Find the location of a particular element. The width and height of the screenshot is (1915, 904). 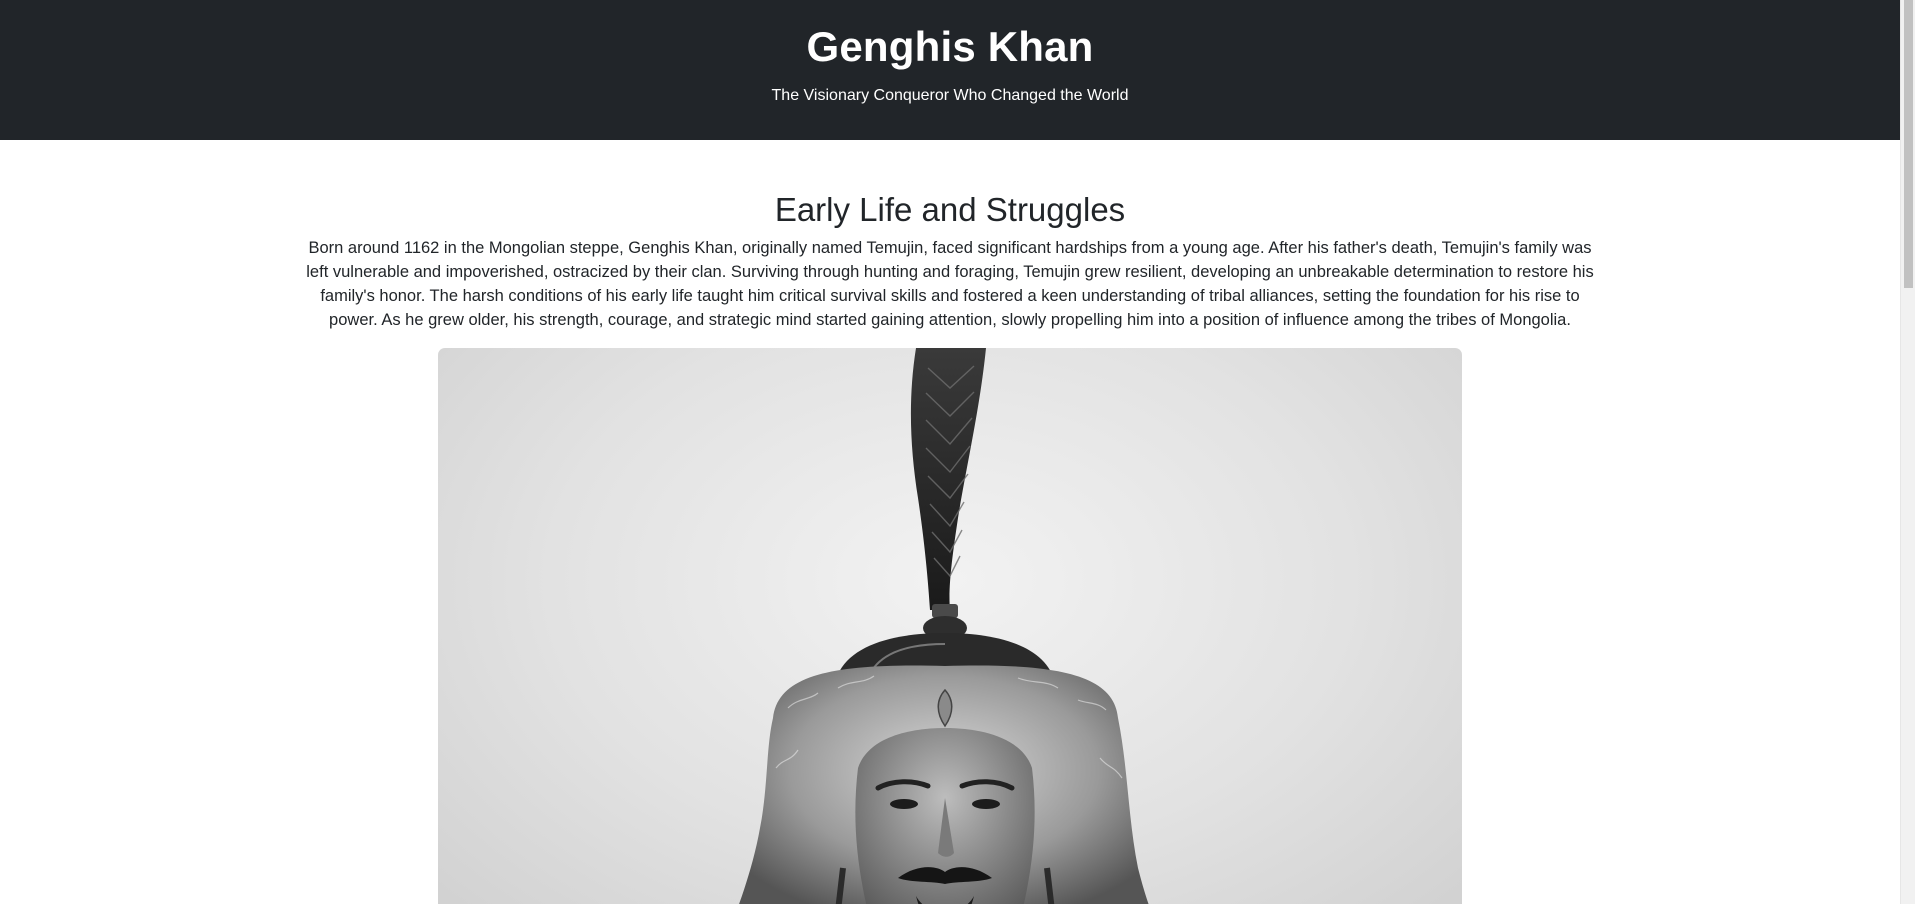

scrollbar-thumb is located at coordinates (1908, 144).